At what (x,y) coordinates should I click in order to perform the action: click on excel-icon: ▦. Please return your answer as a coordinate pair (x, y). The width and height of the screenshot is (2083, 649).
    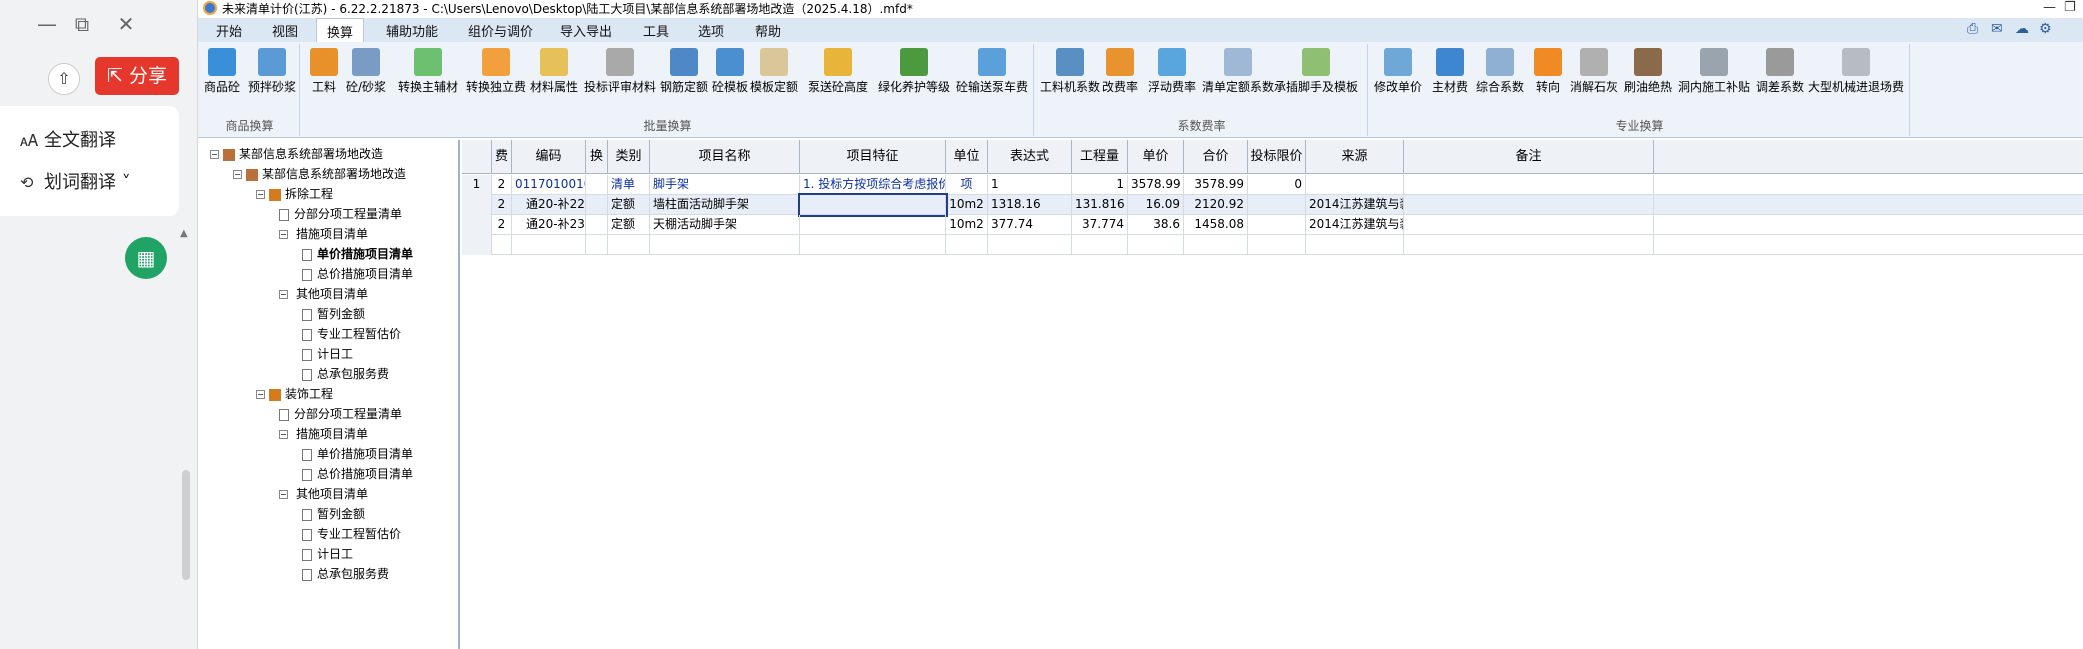
    Looking at the image, I should click on (146, 258).